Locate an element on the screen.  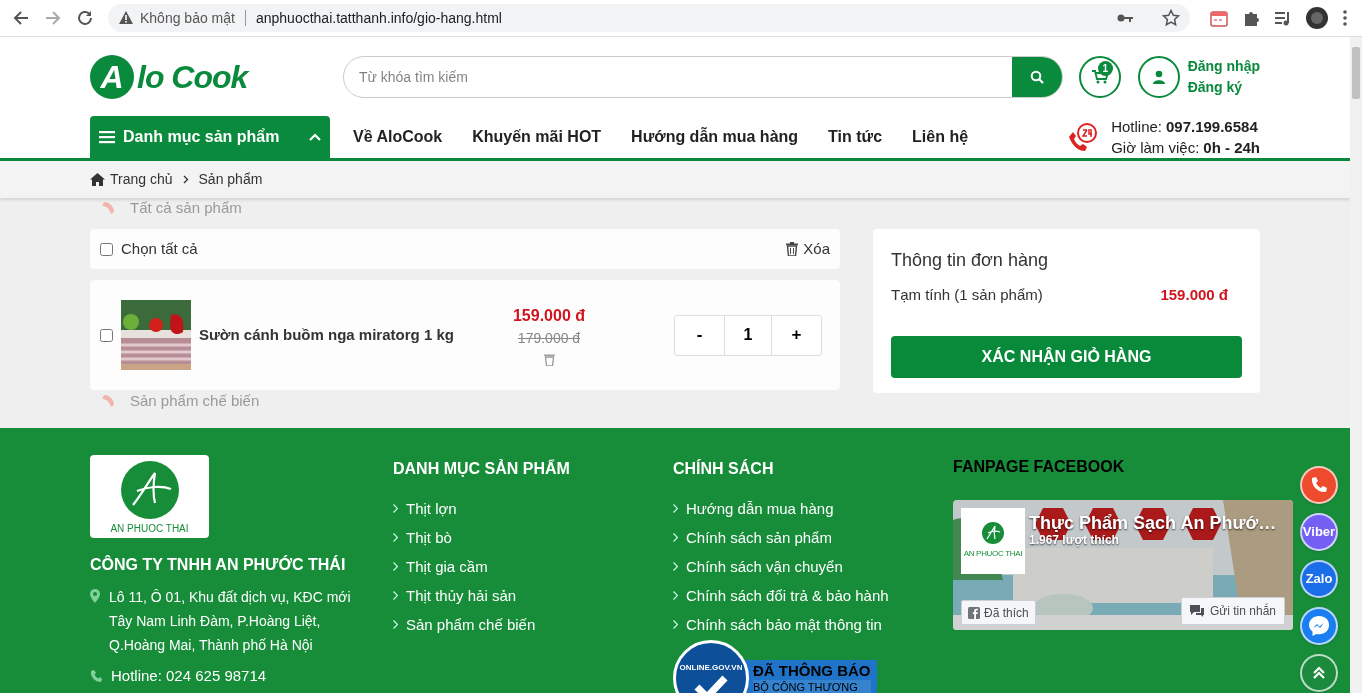
sale-price: 159.000 đ is located at coordinates (549, 316).